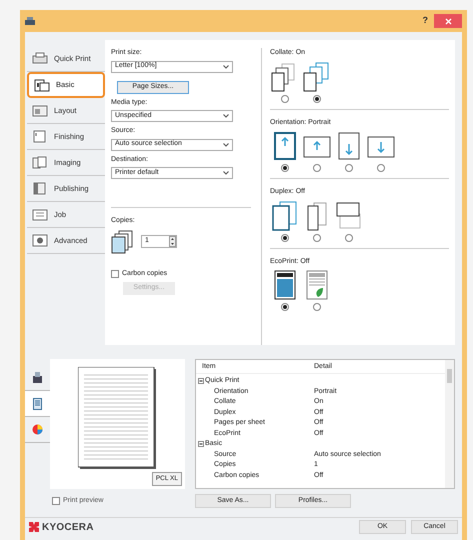  Describe the element at coordinates (68, 527) in the screenshot. I see `logo-text: KYOCERA` at that location.